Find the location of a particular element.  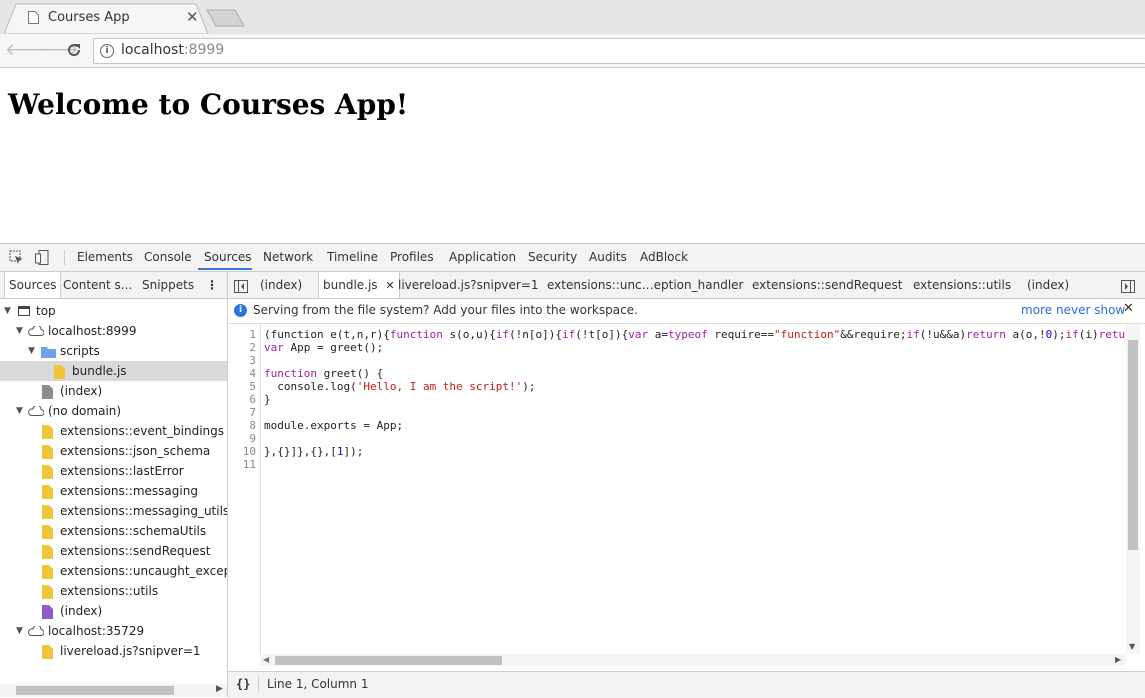

code-token: } is located at coordinates (267, 399).